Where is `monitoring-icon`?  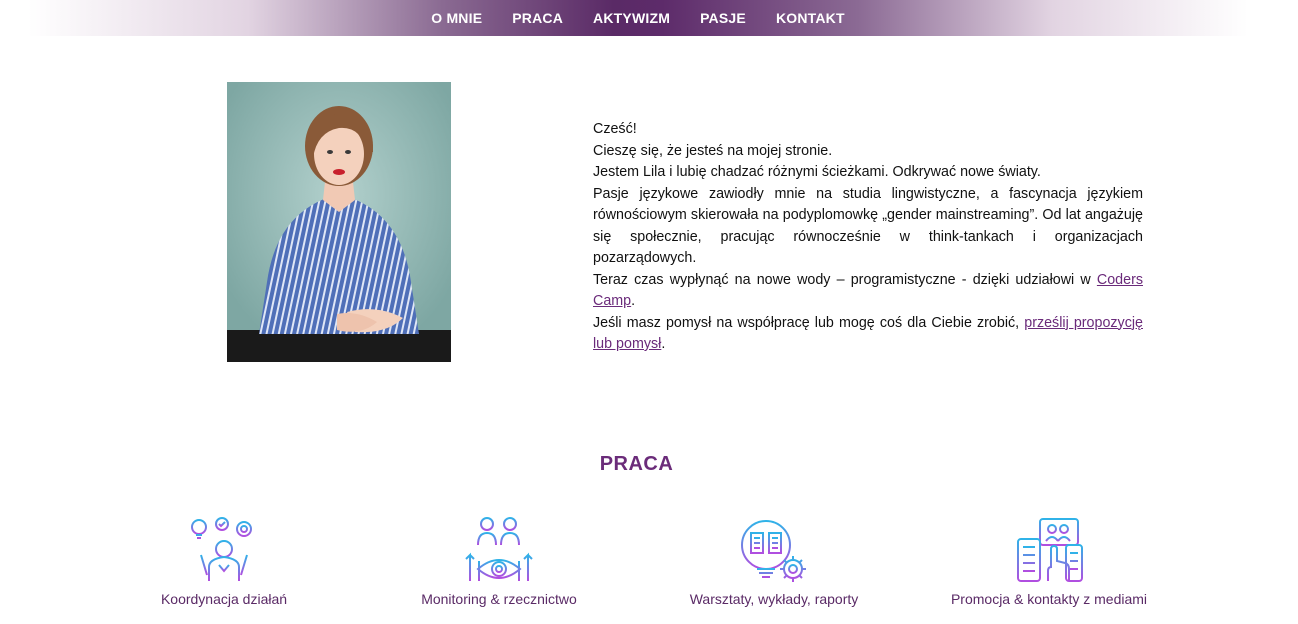 monitoring-icon is located at coordinates (499, 549).